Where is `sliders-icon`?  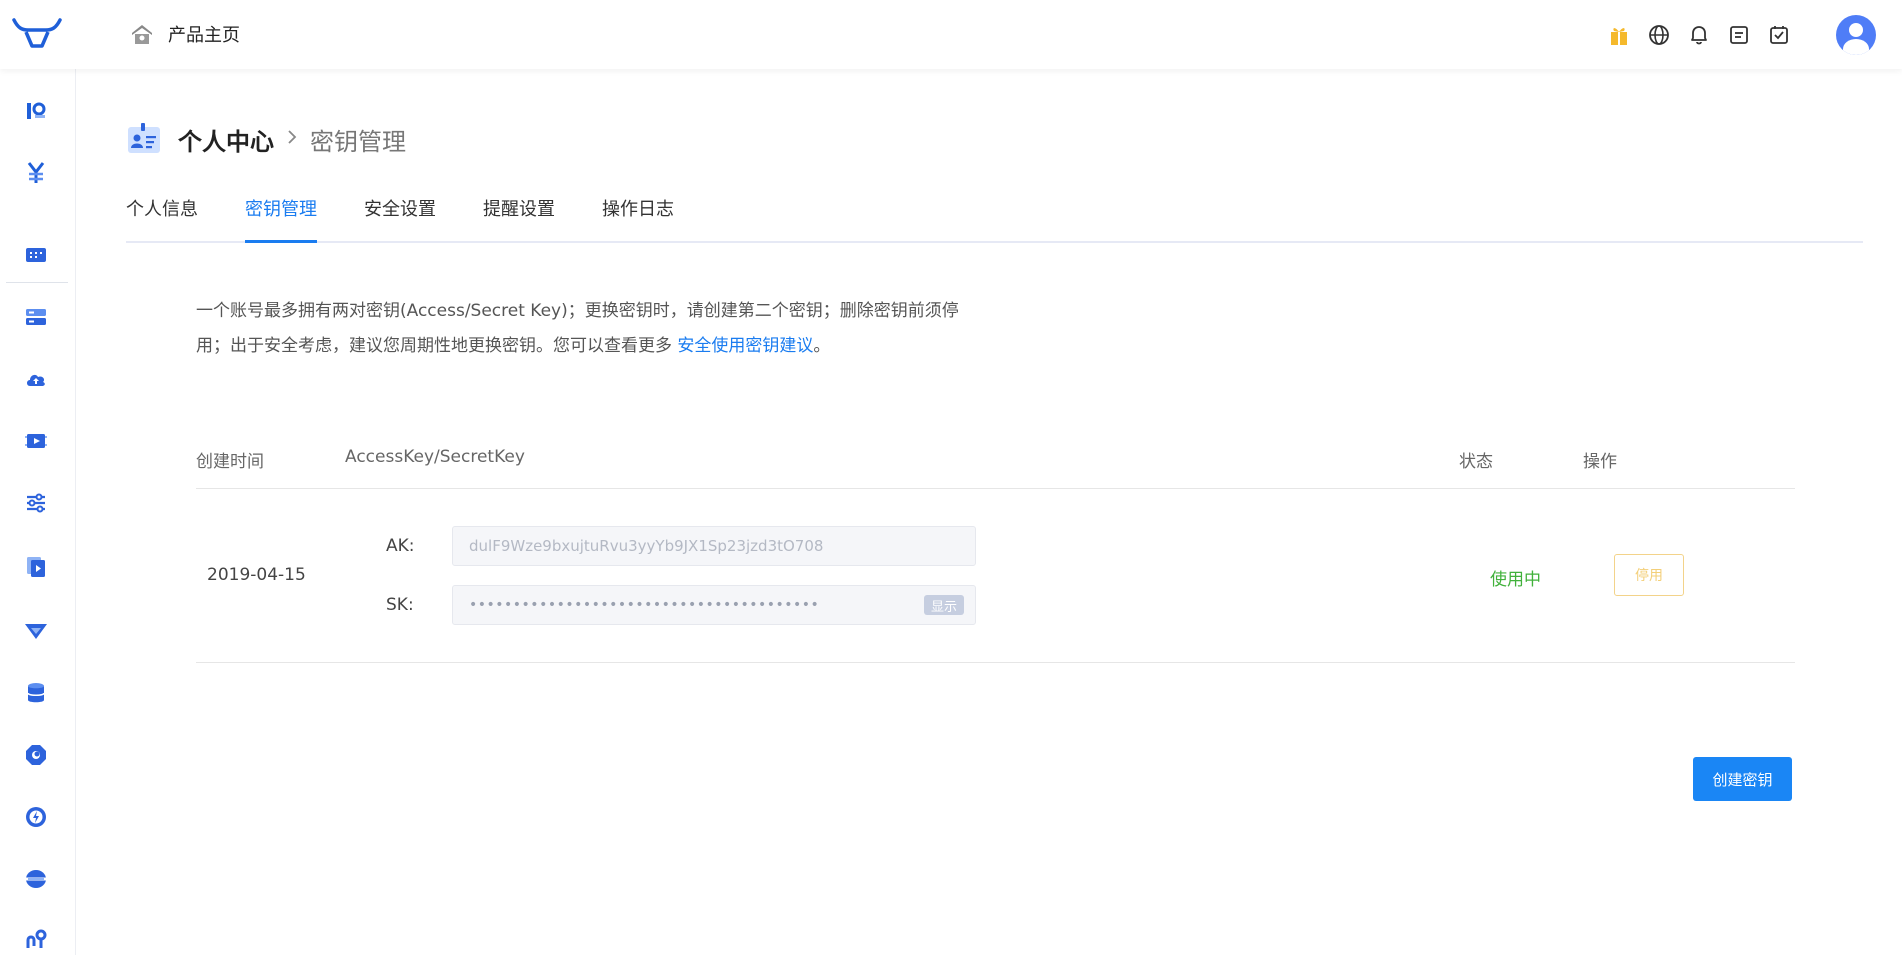
sliders-icon is located at coordinates (36, 503).